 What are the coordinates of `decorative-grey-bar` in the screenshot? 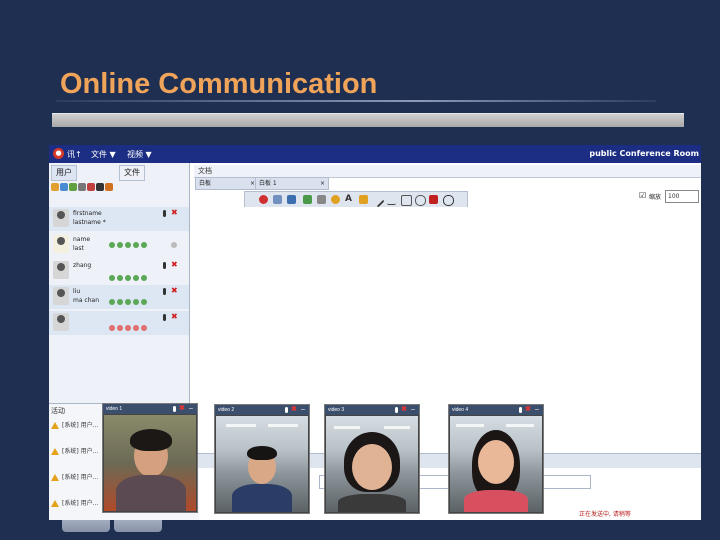 It's located at (368, 120).